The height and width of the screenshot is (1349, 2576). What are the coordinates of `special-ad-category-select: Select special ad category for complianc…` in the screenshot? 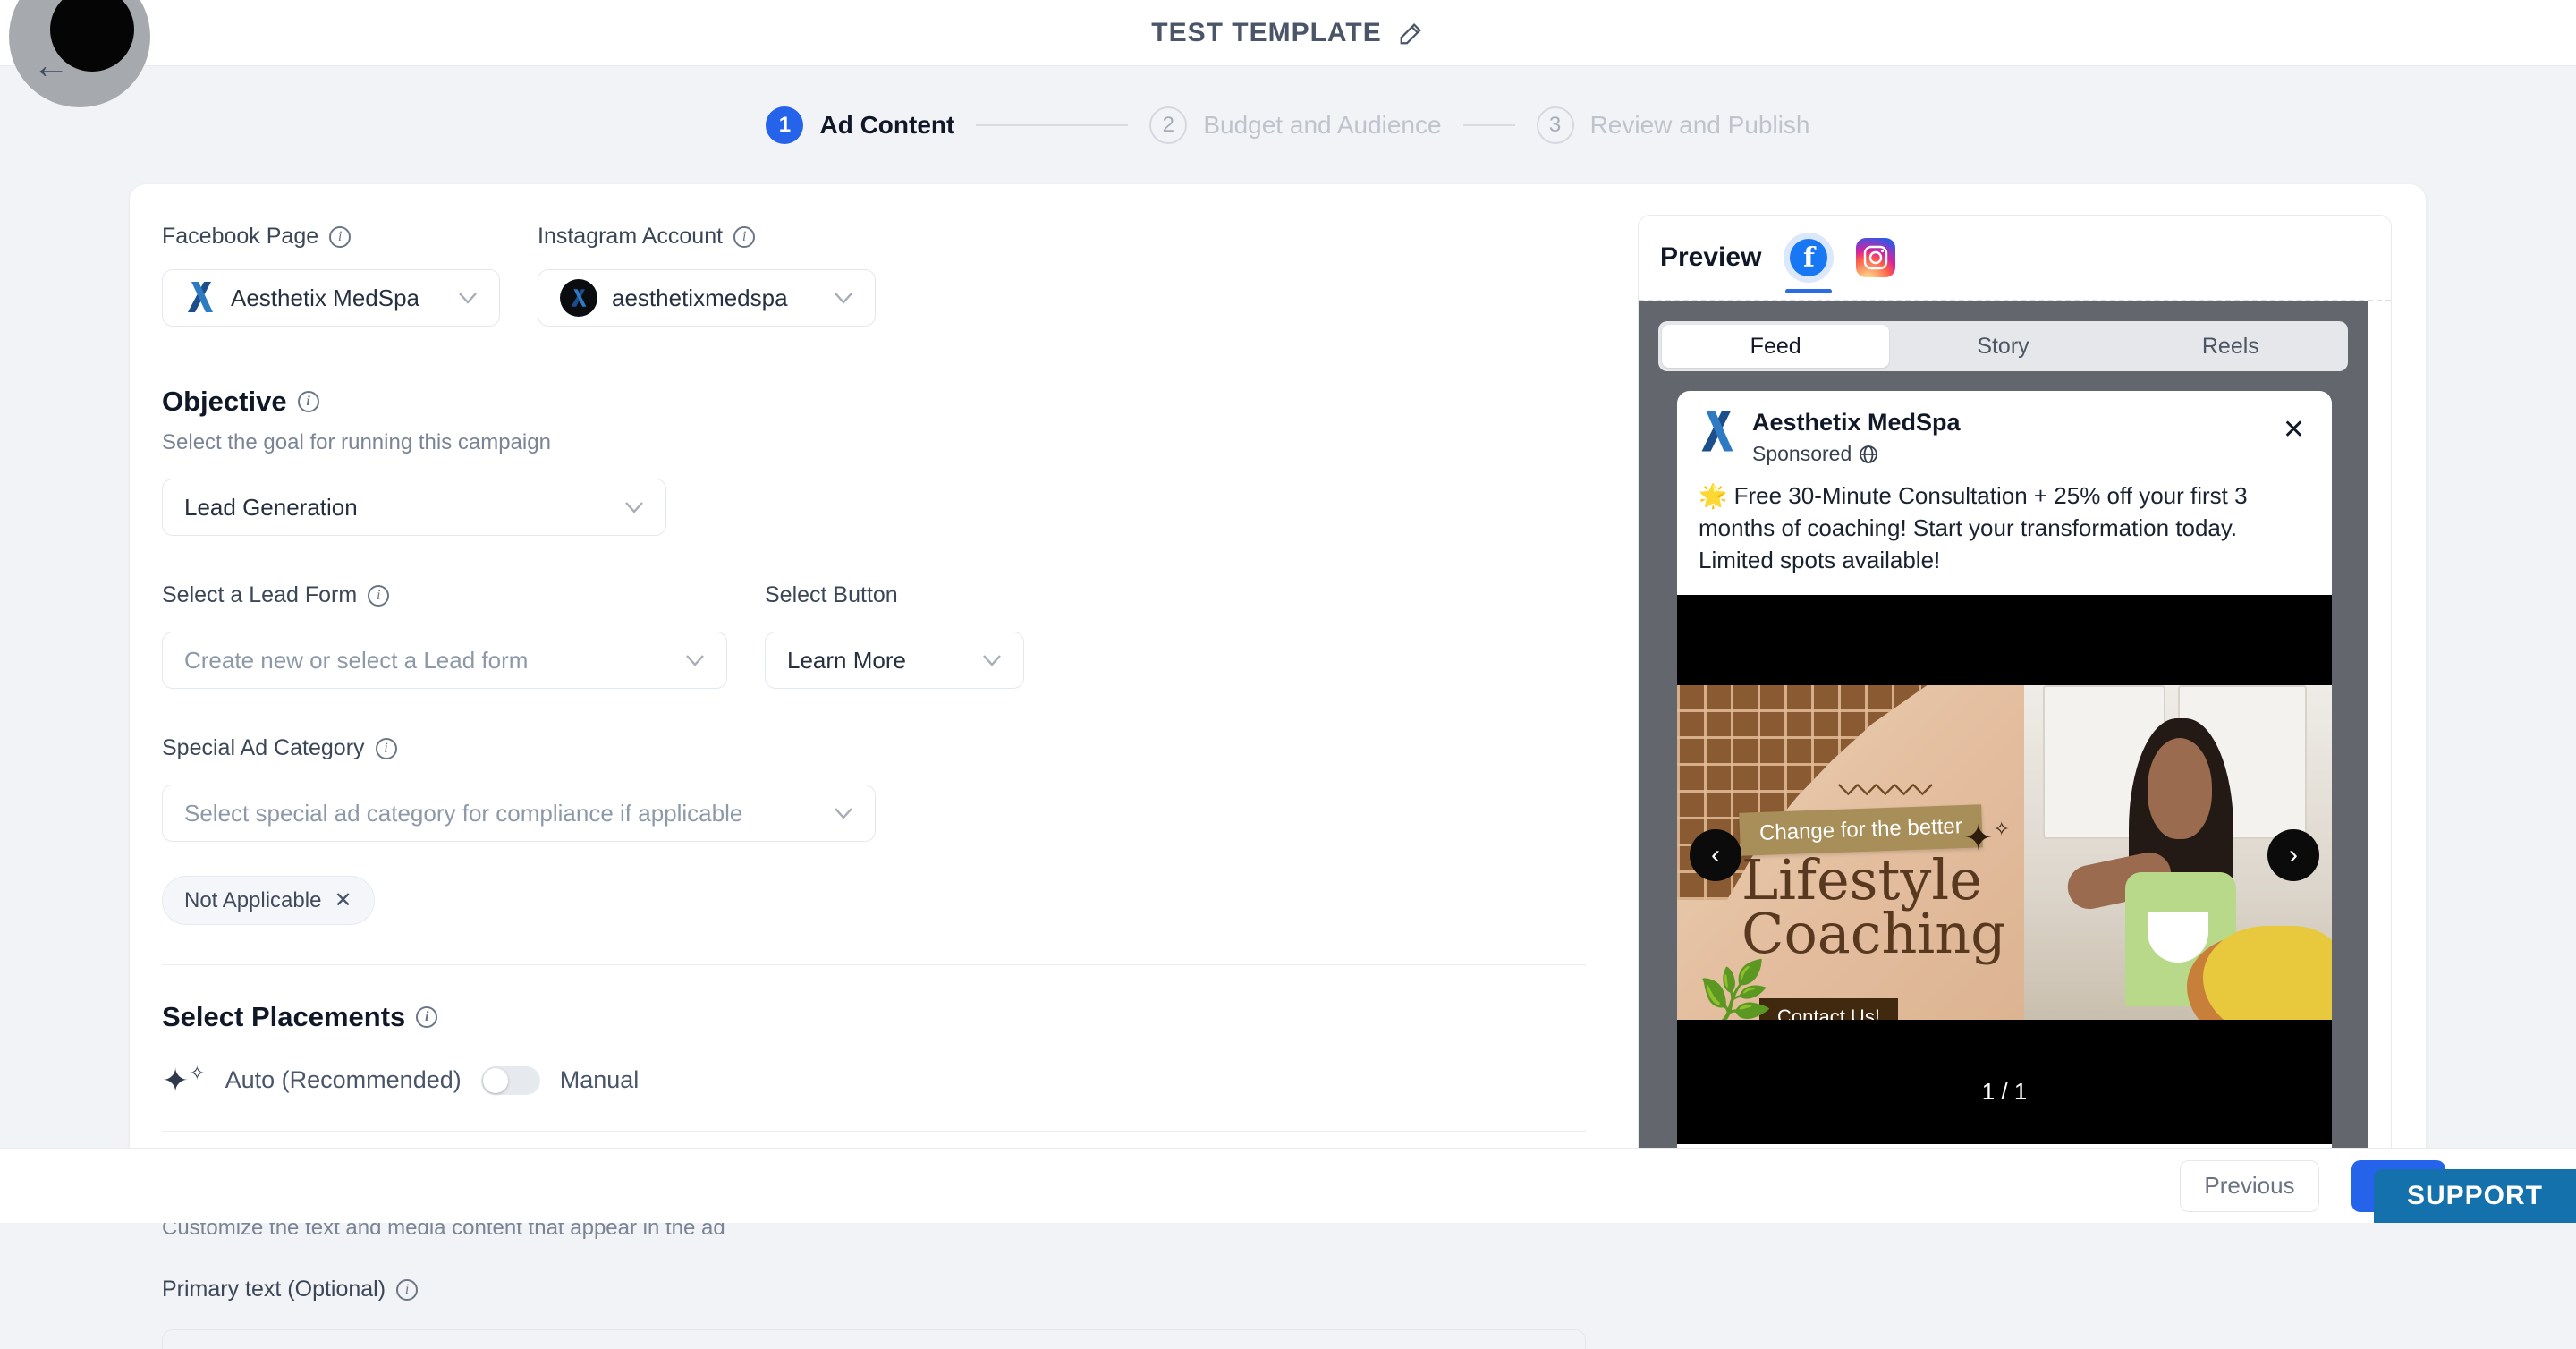 It's located at (519, 813).